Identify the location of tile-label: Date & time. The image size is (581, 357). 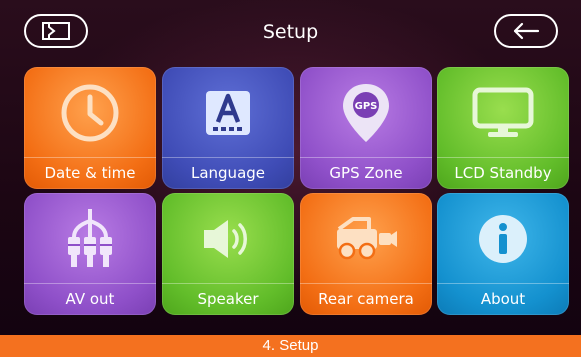
(90, 173).